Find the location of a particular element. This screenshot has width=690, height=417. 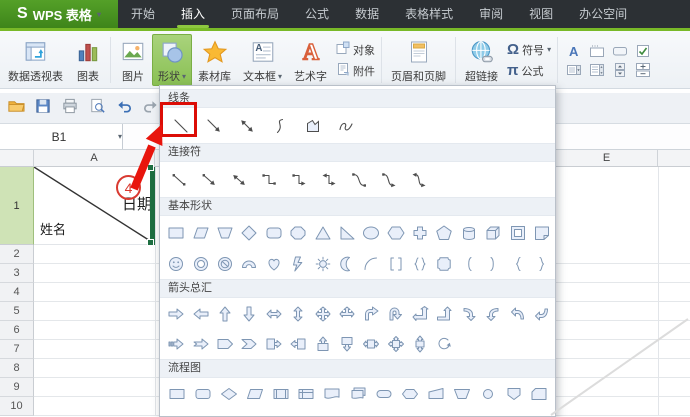

row-header-2: 2 is located at coordinates (17, 254).